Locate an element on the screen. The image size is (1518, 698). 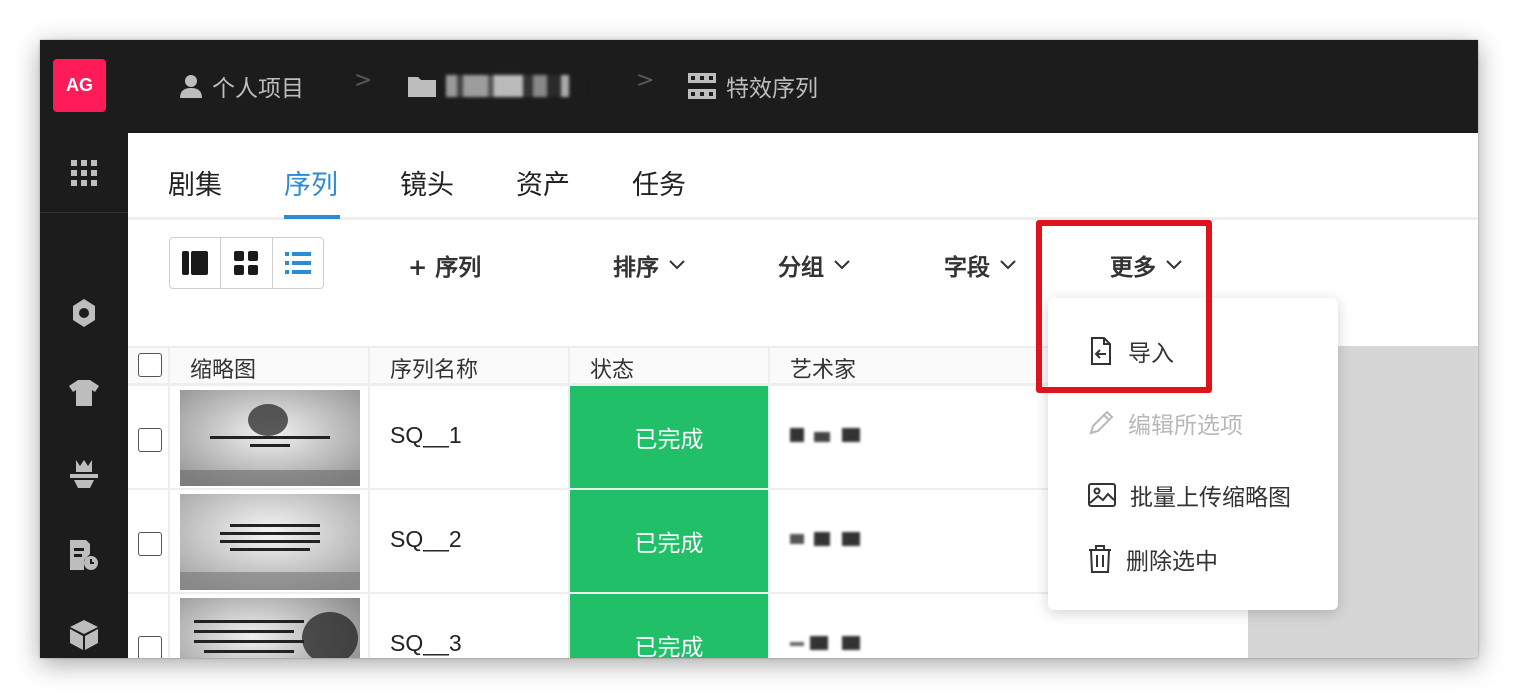
top-bar: AG 个人项目 > > 特效序列 is located at coordinates (759, 86).